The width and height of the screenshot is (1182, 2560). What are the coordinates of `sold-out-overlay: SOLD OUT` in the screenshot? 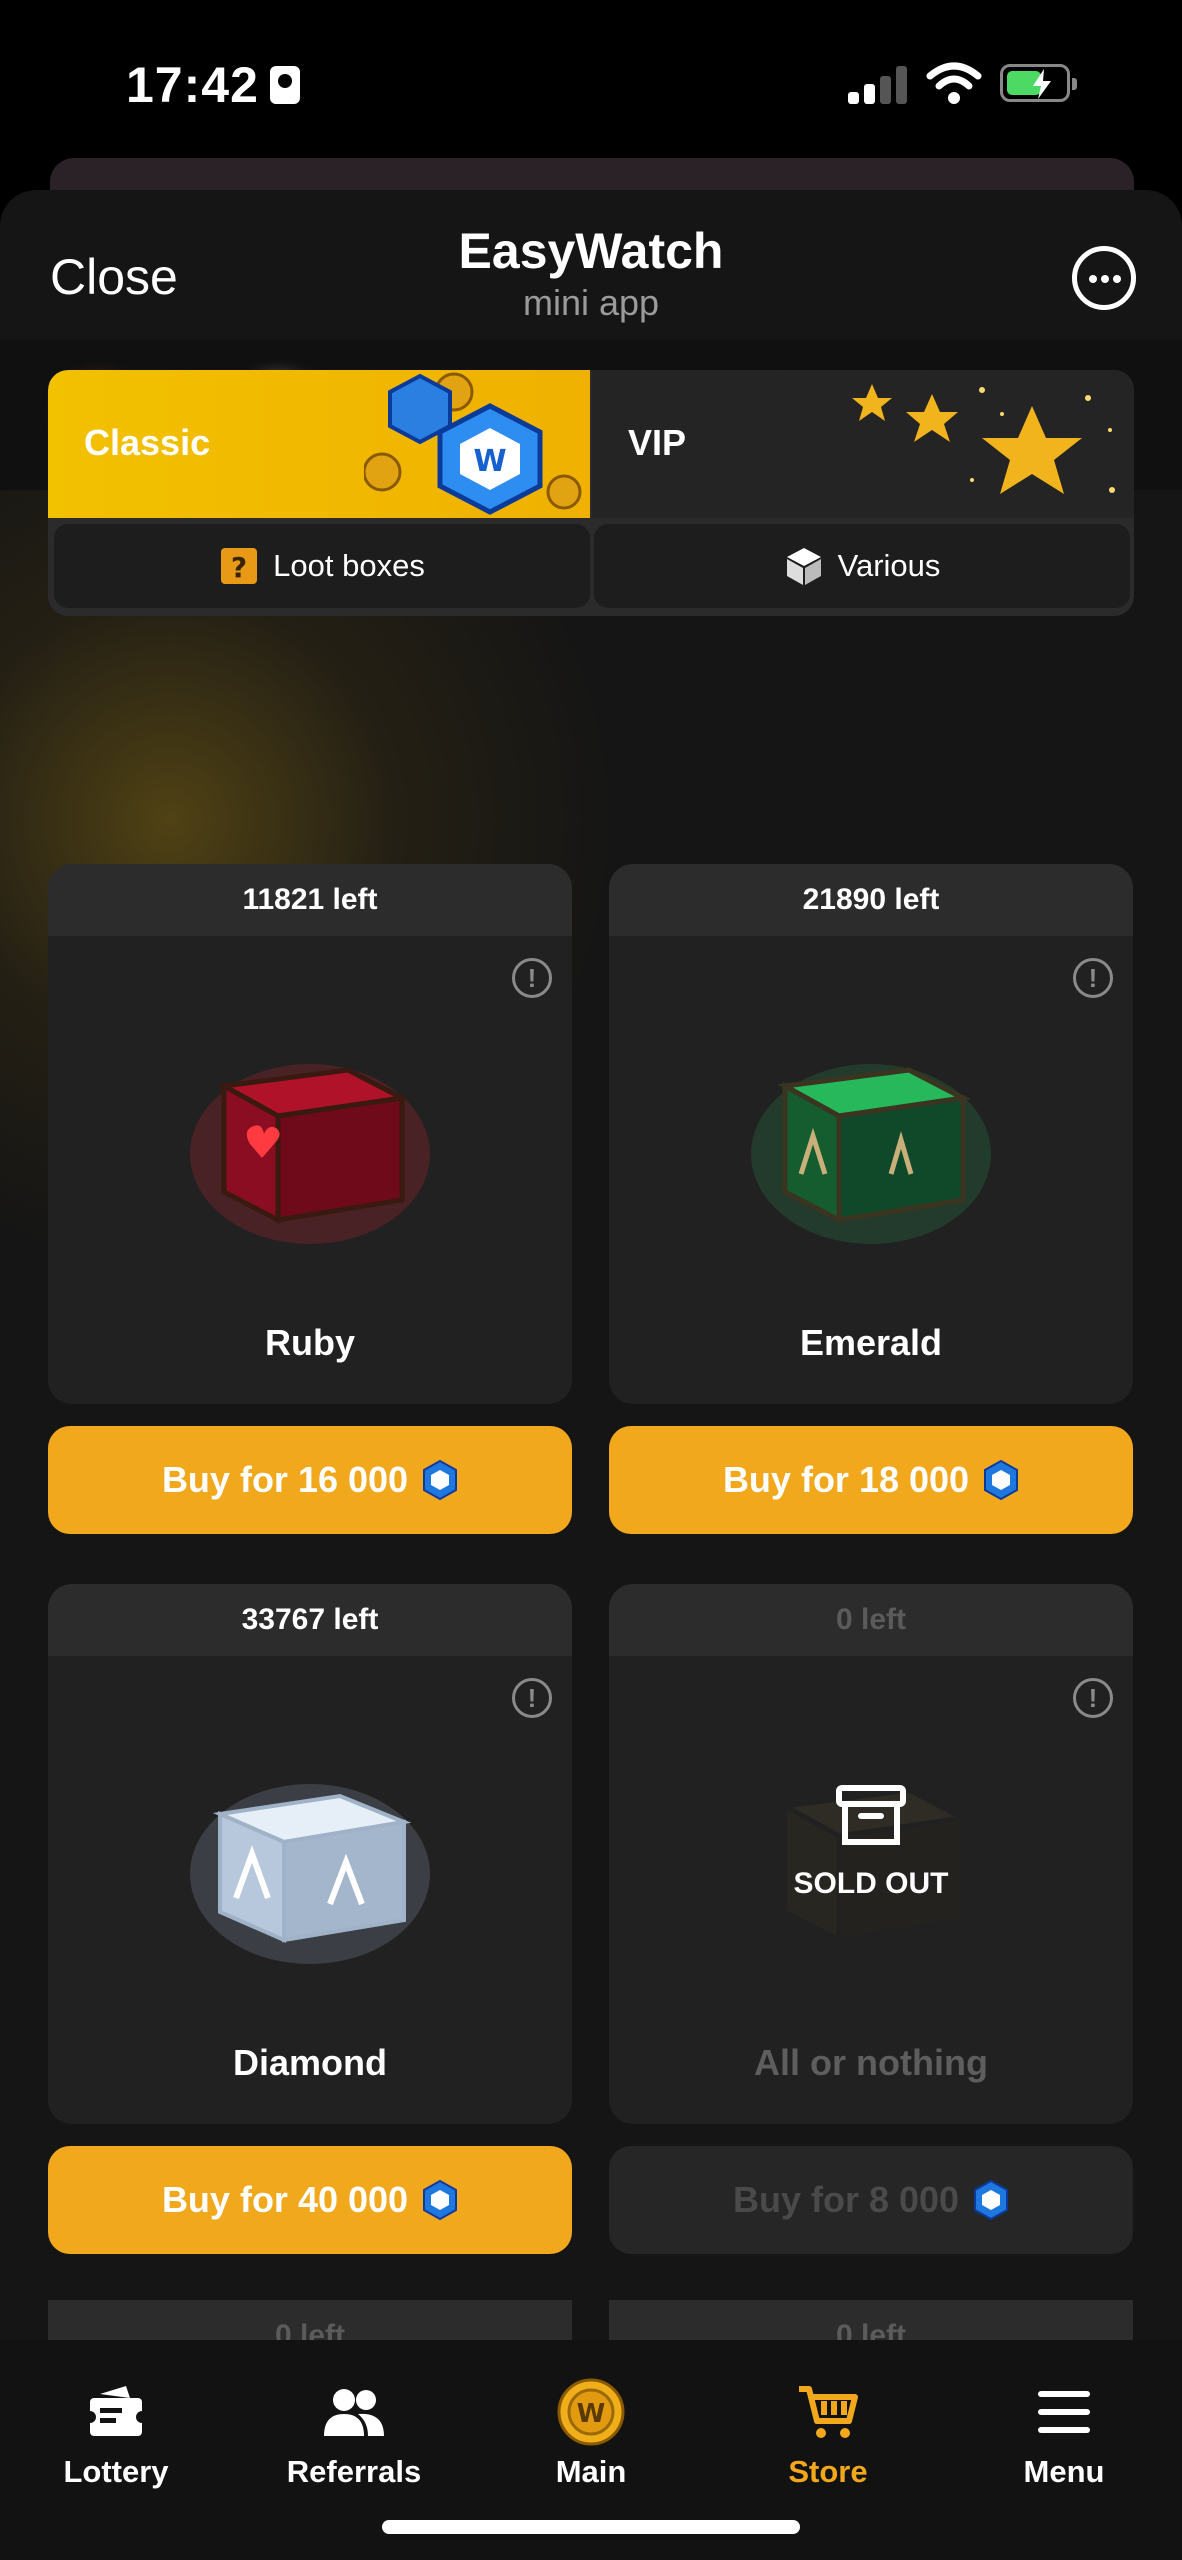 It's located at (871, 1842).